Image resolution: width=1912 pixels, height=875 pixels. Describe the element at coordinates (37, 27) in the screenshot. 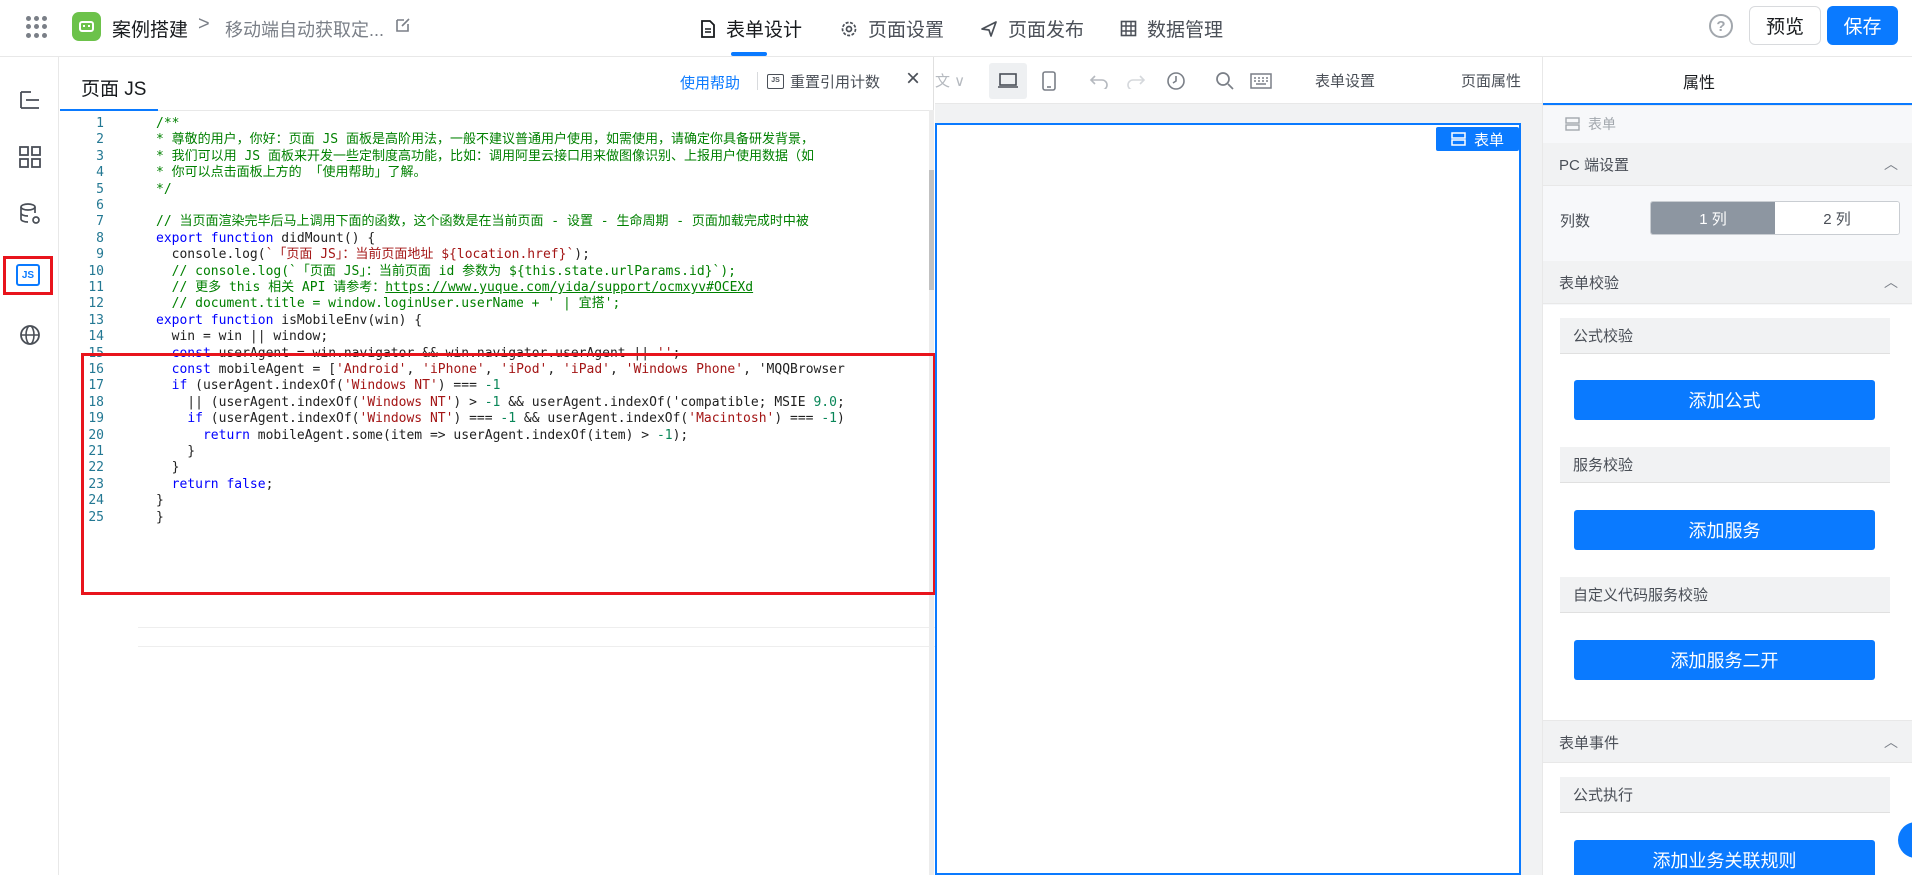

I see `app-grid-icon` at that location.